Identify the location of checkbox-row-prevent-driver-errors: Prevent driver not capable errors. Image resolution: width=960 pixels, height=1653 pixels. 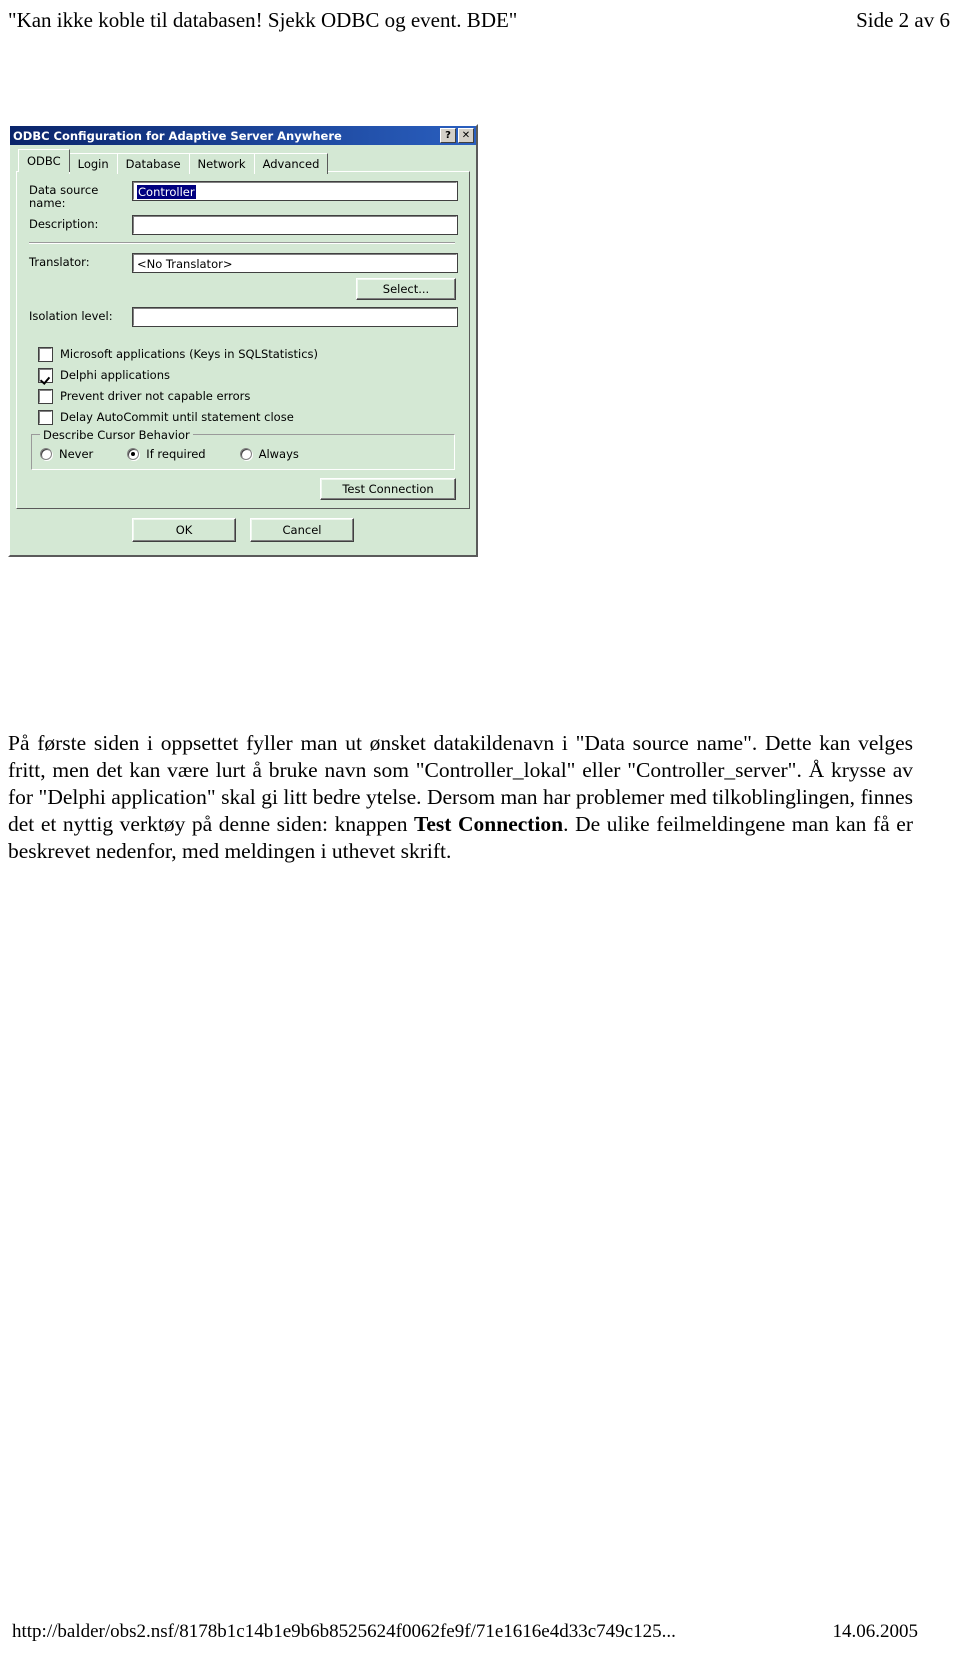
(247, 396).